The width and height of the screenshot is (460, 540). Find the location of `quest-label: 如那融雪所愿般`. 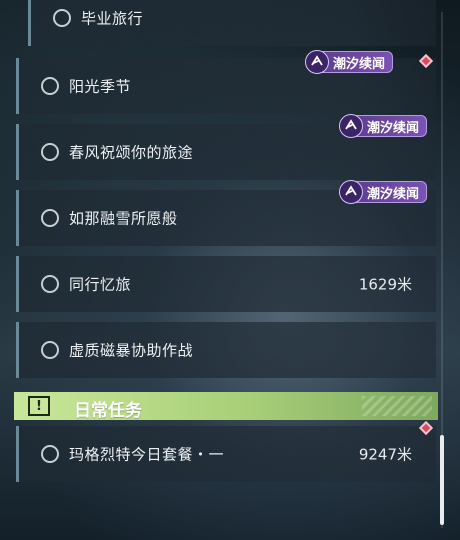

quest-label: 如那融雪所愿般 is located at coordinates (123, 218).